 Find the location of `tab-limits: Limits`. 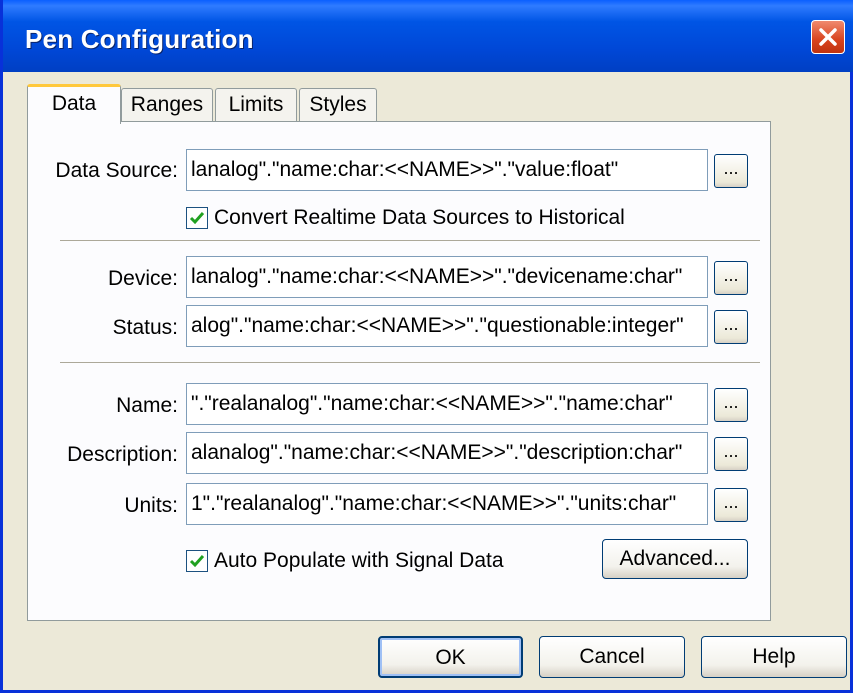

tab-limits: Limits is located at coordinates (256, 105).